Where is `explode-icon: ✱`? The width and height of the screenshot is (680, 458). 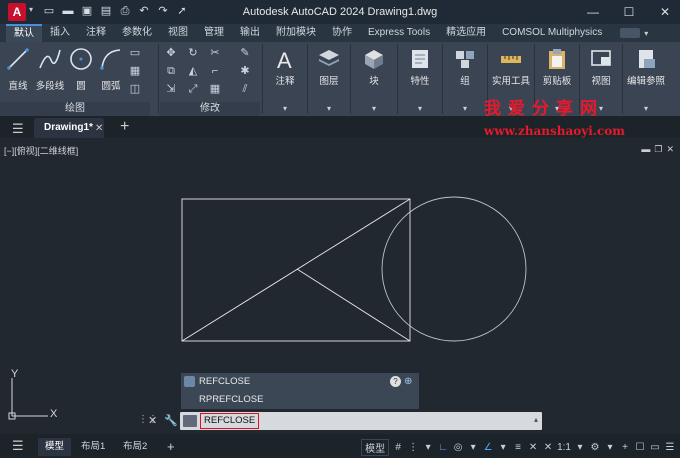 explode-icon: ✱ is located at coordinates (245, 71).